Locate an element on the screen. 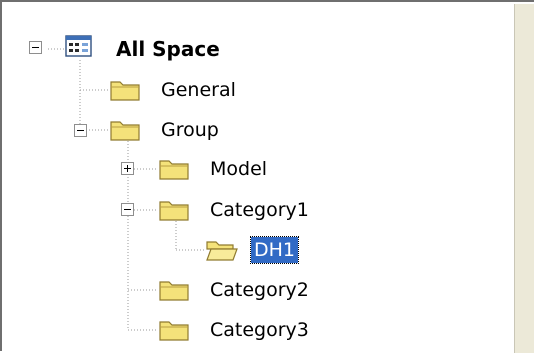 The height and width of the screenshot is (353, 534). tree-node-category2: Category2 is located at coordinates (259, 290).